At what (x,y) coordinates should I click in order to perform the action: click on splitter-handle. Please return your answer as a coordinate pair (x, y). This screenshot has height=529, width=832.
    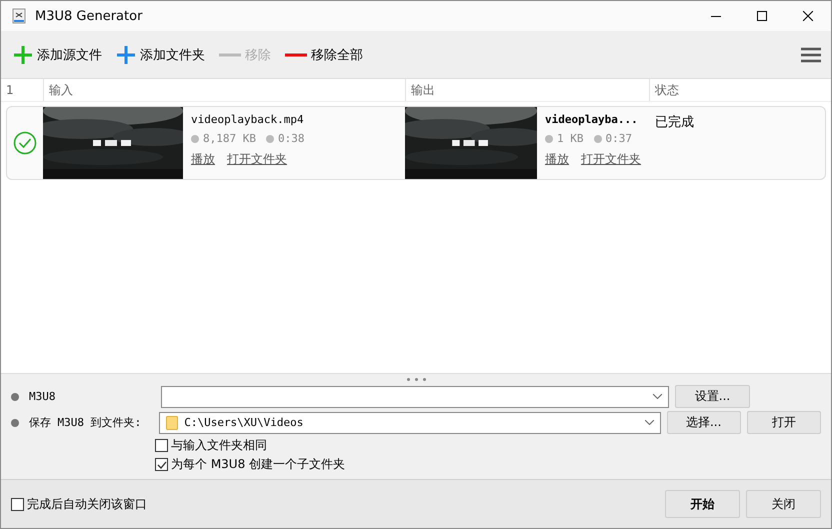
    Looking at the image, I should click on (416, 379).